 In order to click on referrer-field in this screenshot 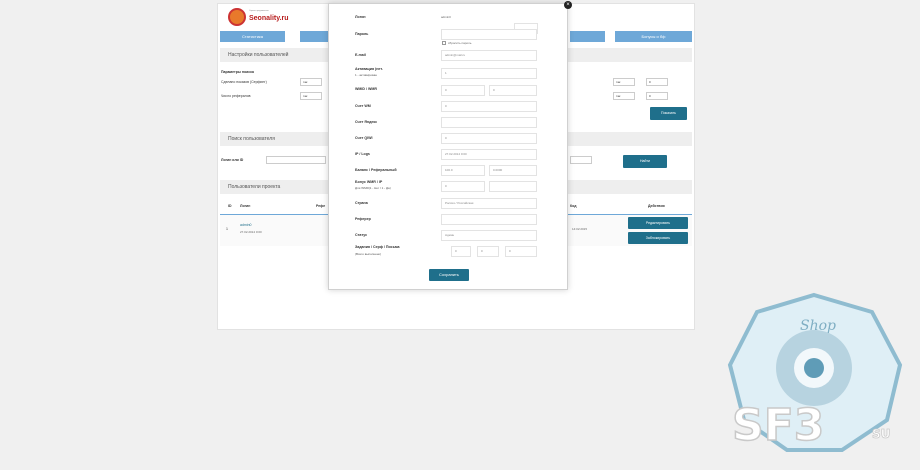, I will do `click(489, 219)`.